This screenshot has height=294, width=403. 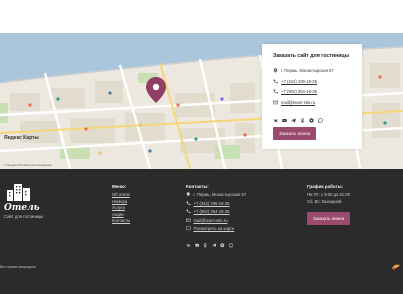 I want to click on map-attribution: © Яндекс Условия использования, so click(x=27, y=165).